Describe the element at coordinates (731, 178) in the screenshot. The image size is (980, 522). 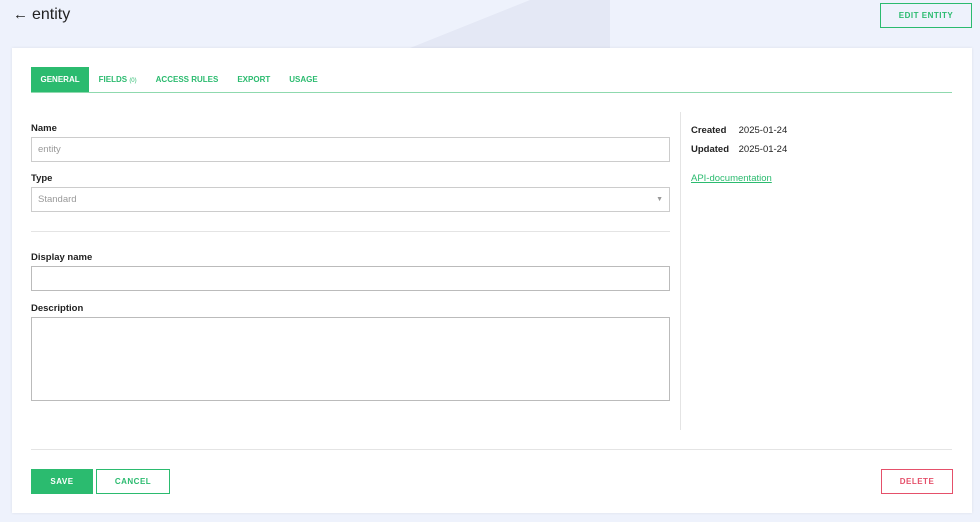
I see `api-documentation-link: API-documentation` at that location.